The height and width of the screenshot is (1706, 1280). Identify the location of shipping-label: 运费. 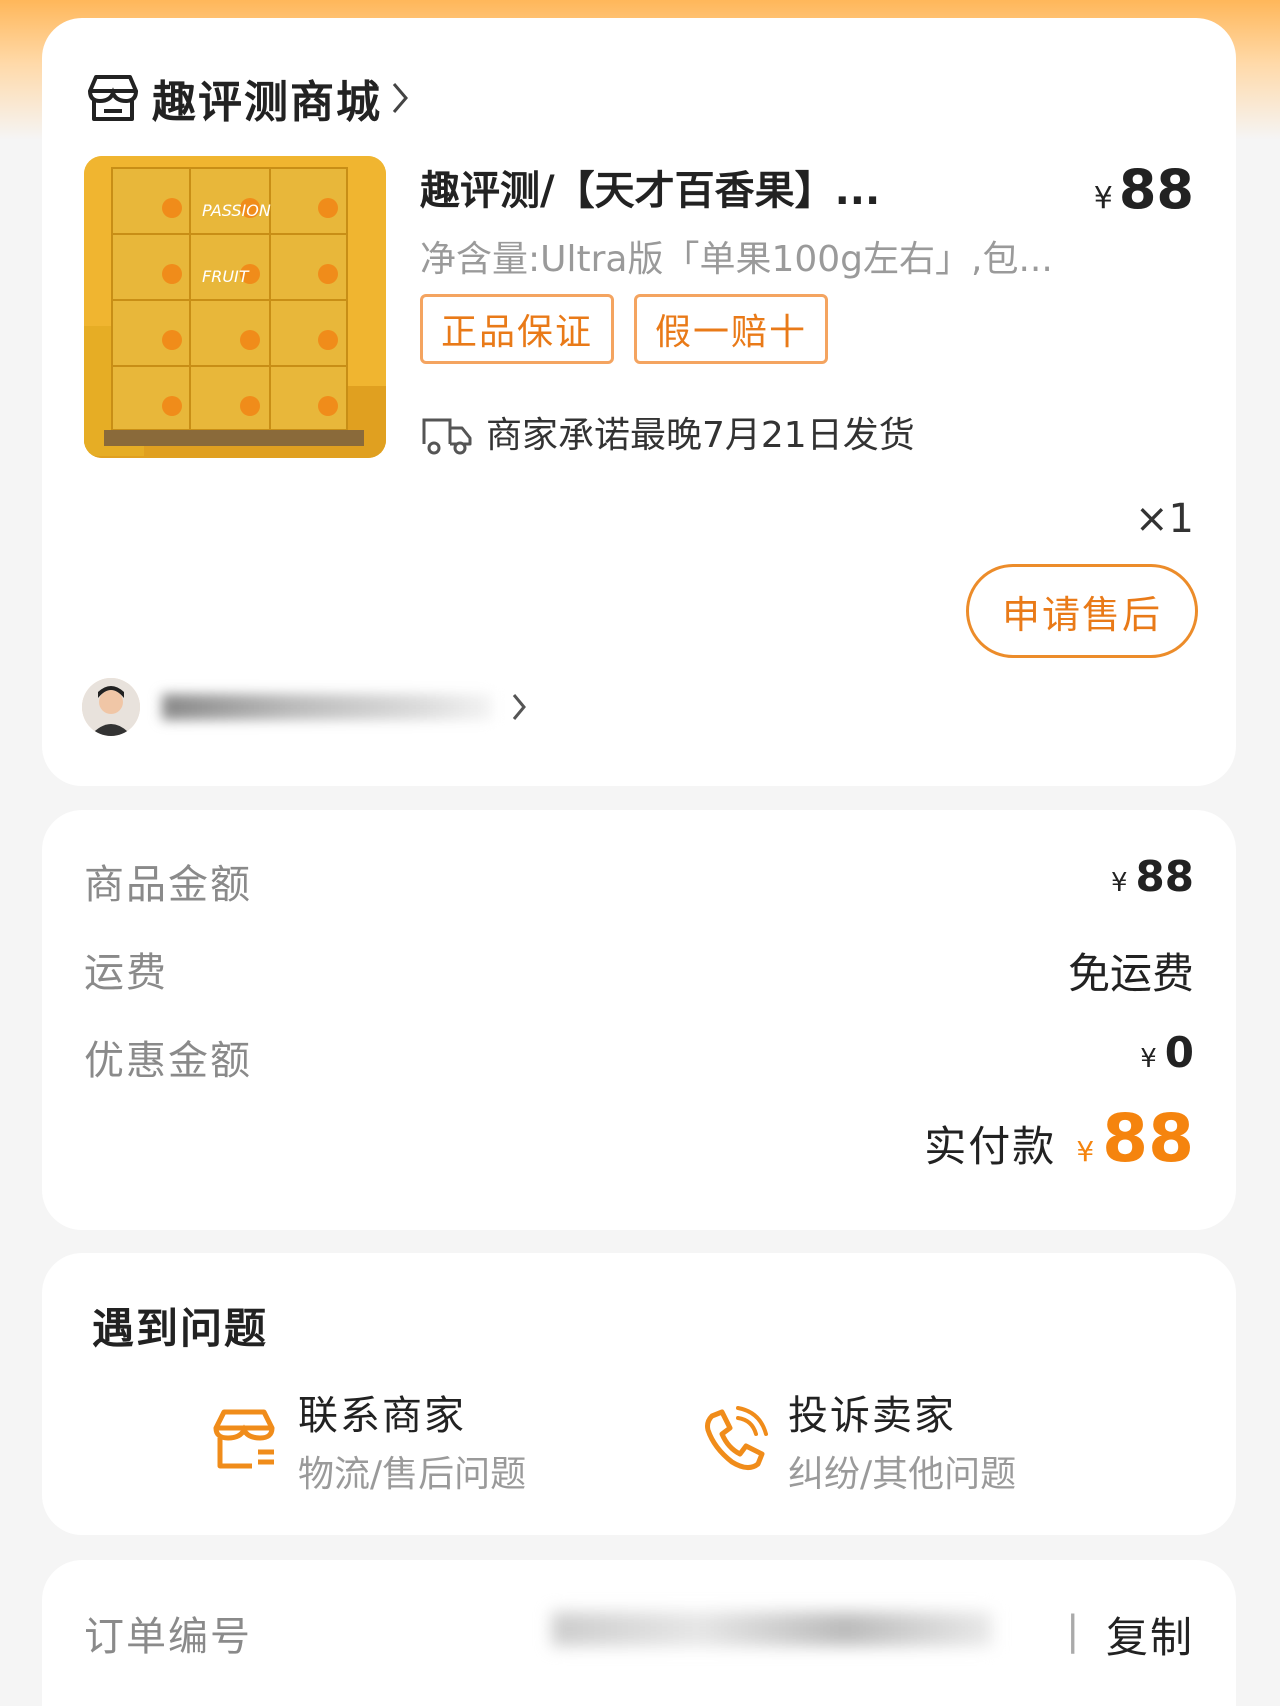
(126, 973).